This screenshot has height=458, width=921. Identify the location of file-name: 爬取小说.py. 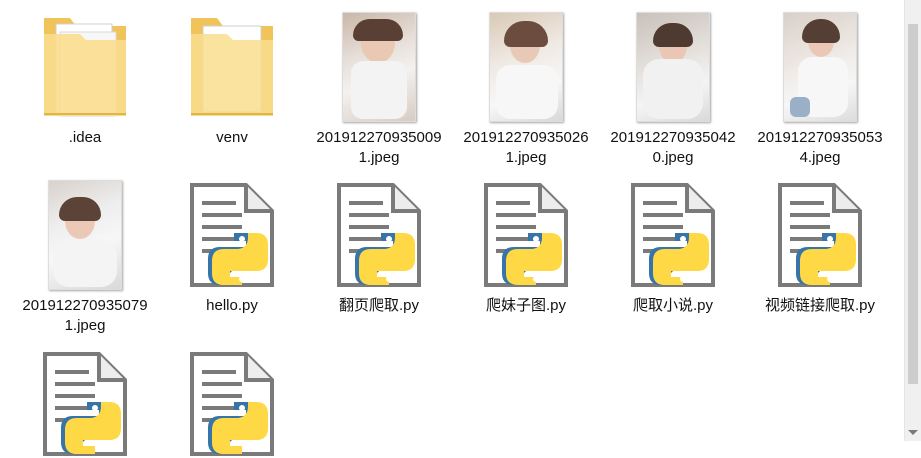
(672, 305).